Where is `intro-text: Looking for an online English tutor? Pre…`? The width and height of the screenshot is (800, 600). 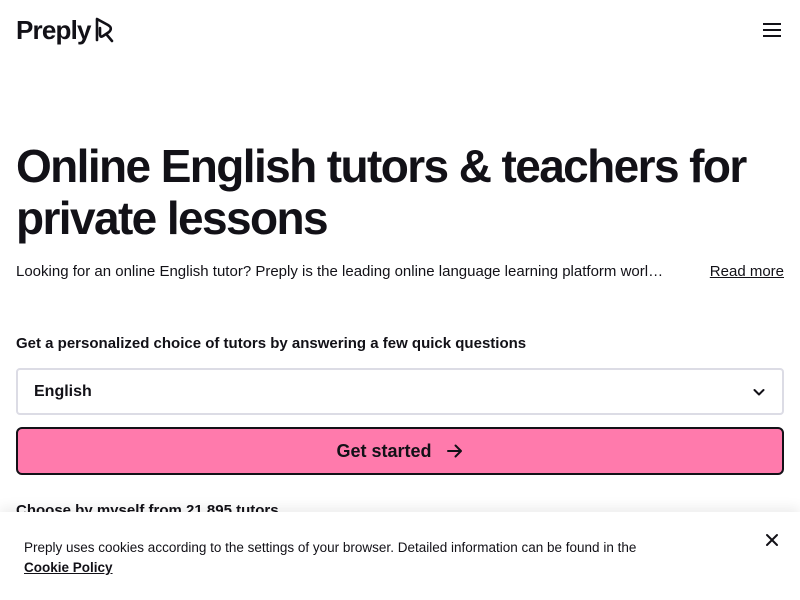
intro-text: Looking for an online English tutor? Pre… is located at coordinates (343, 271).